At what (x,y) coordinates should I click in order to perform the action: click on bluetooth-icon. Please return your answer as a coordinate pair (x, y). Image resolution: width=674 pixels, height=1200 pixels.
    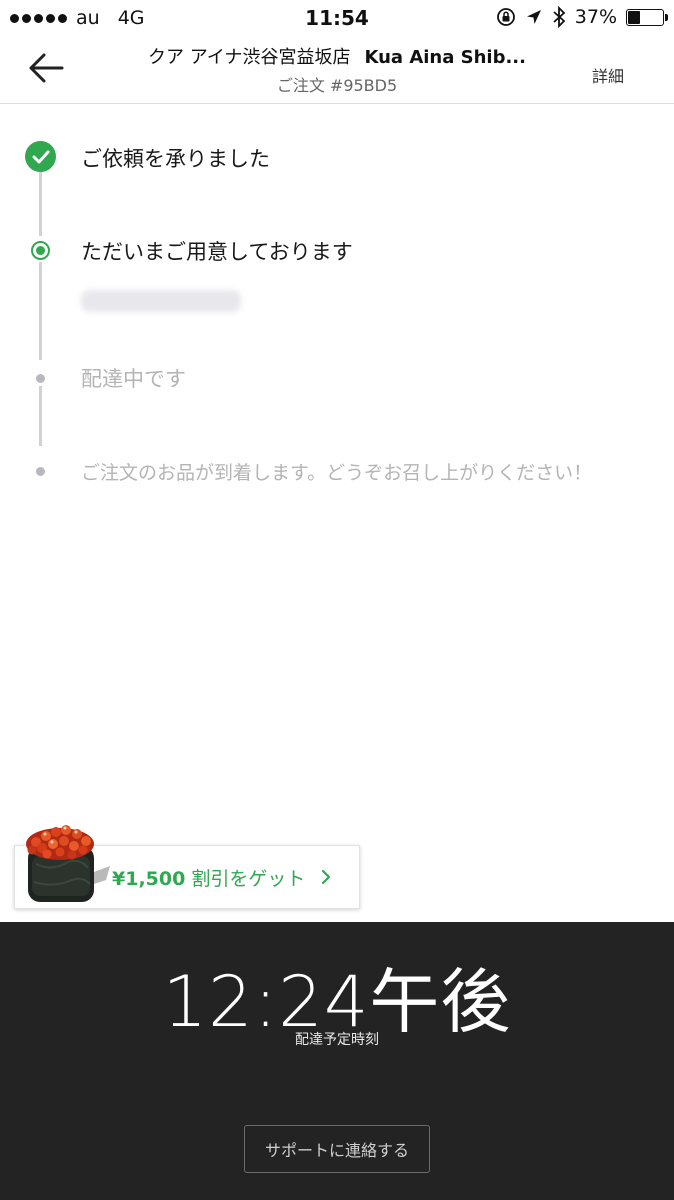
    Looking at the image, I should click on (559, 17).